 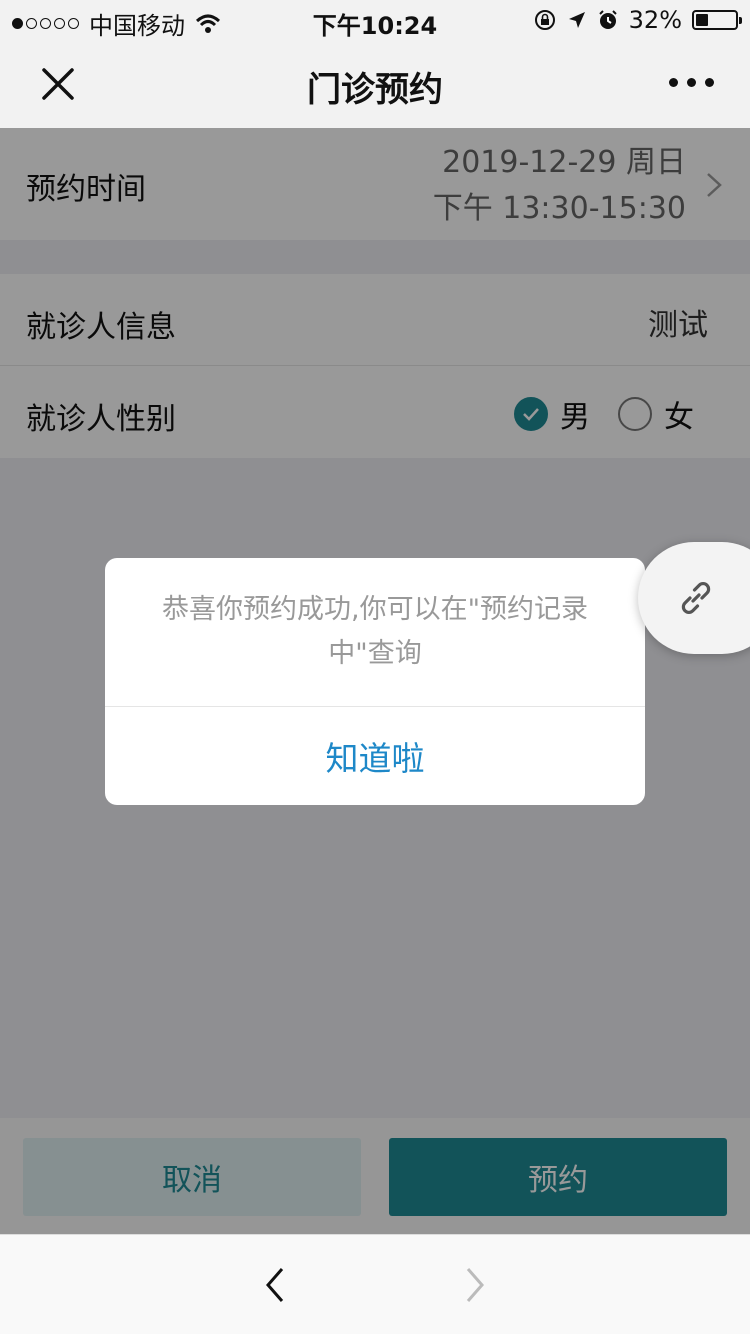 What do you see at coordinates (691, 82) in the screenshot?
I see `more-icon` at bounding box center [691, 82].